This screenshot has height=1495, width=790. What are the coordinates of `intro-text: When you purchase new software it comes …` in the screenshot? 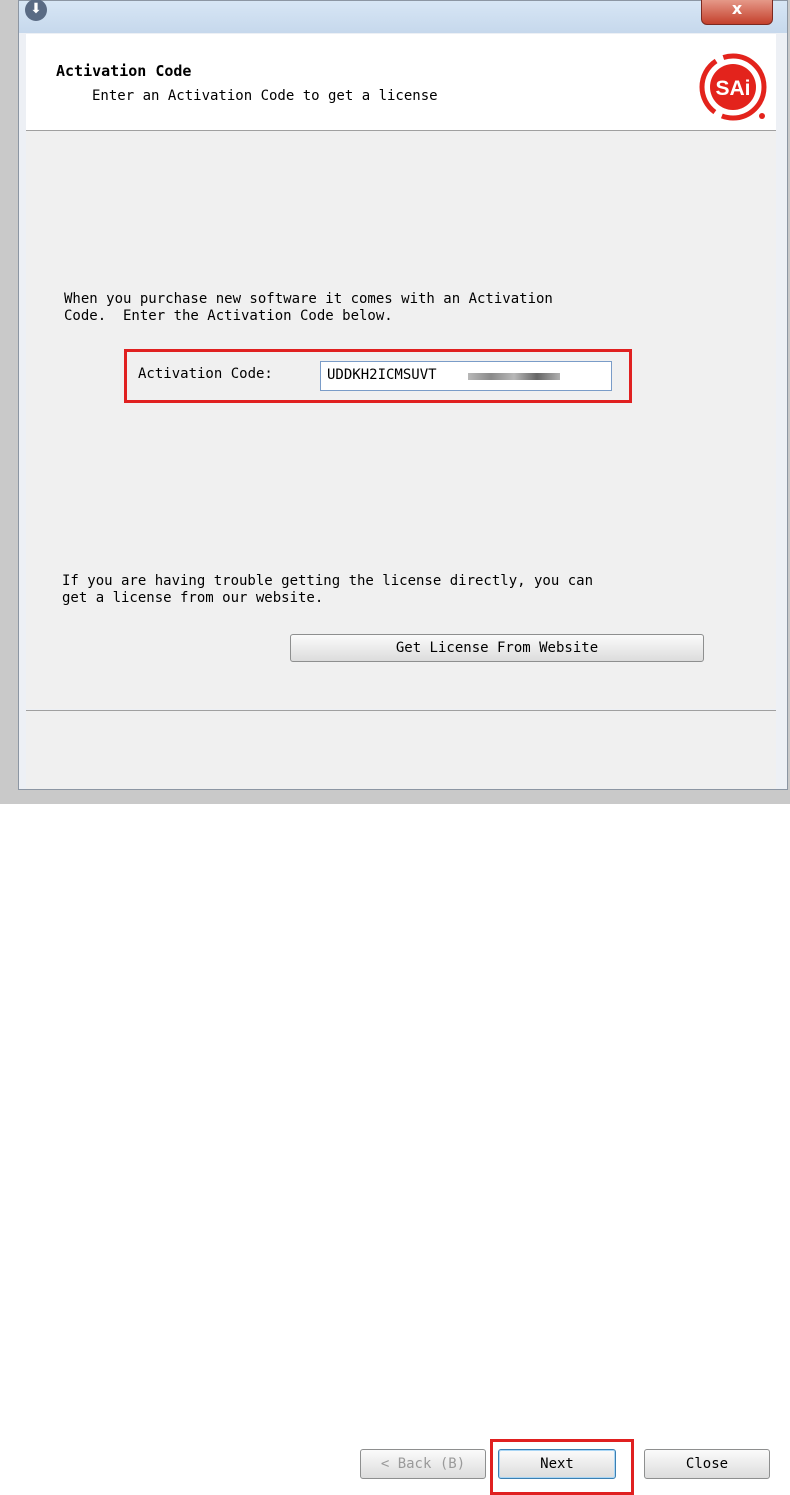 It's located at (308, 307).